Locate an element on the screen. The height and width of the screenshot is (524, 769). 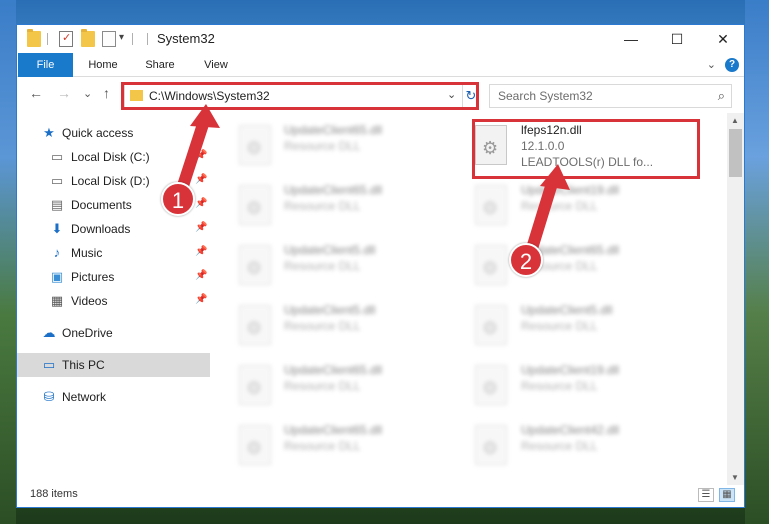
close-button: ✕ is located at coordinates (723, 39).